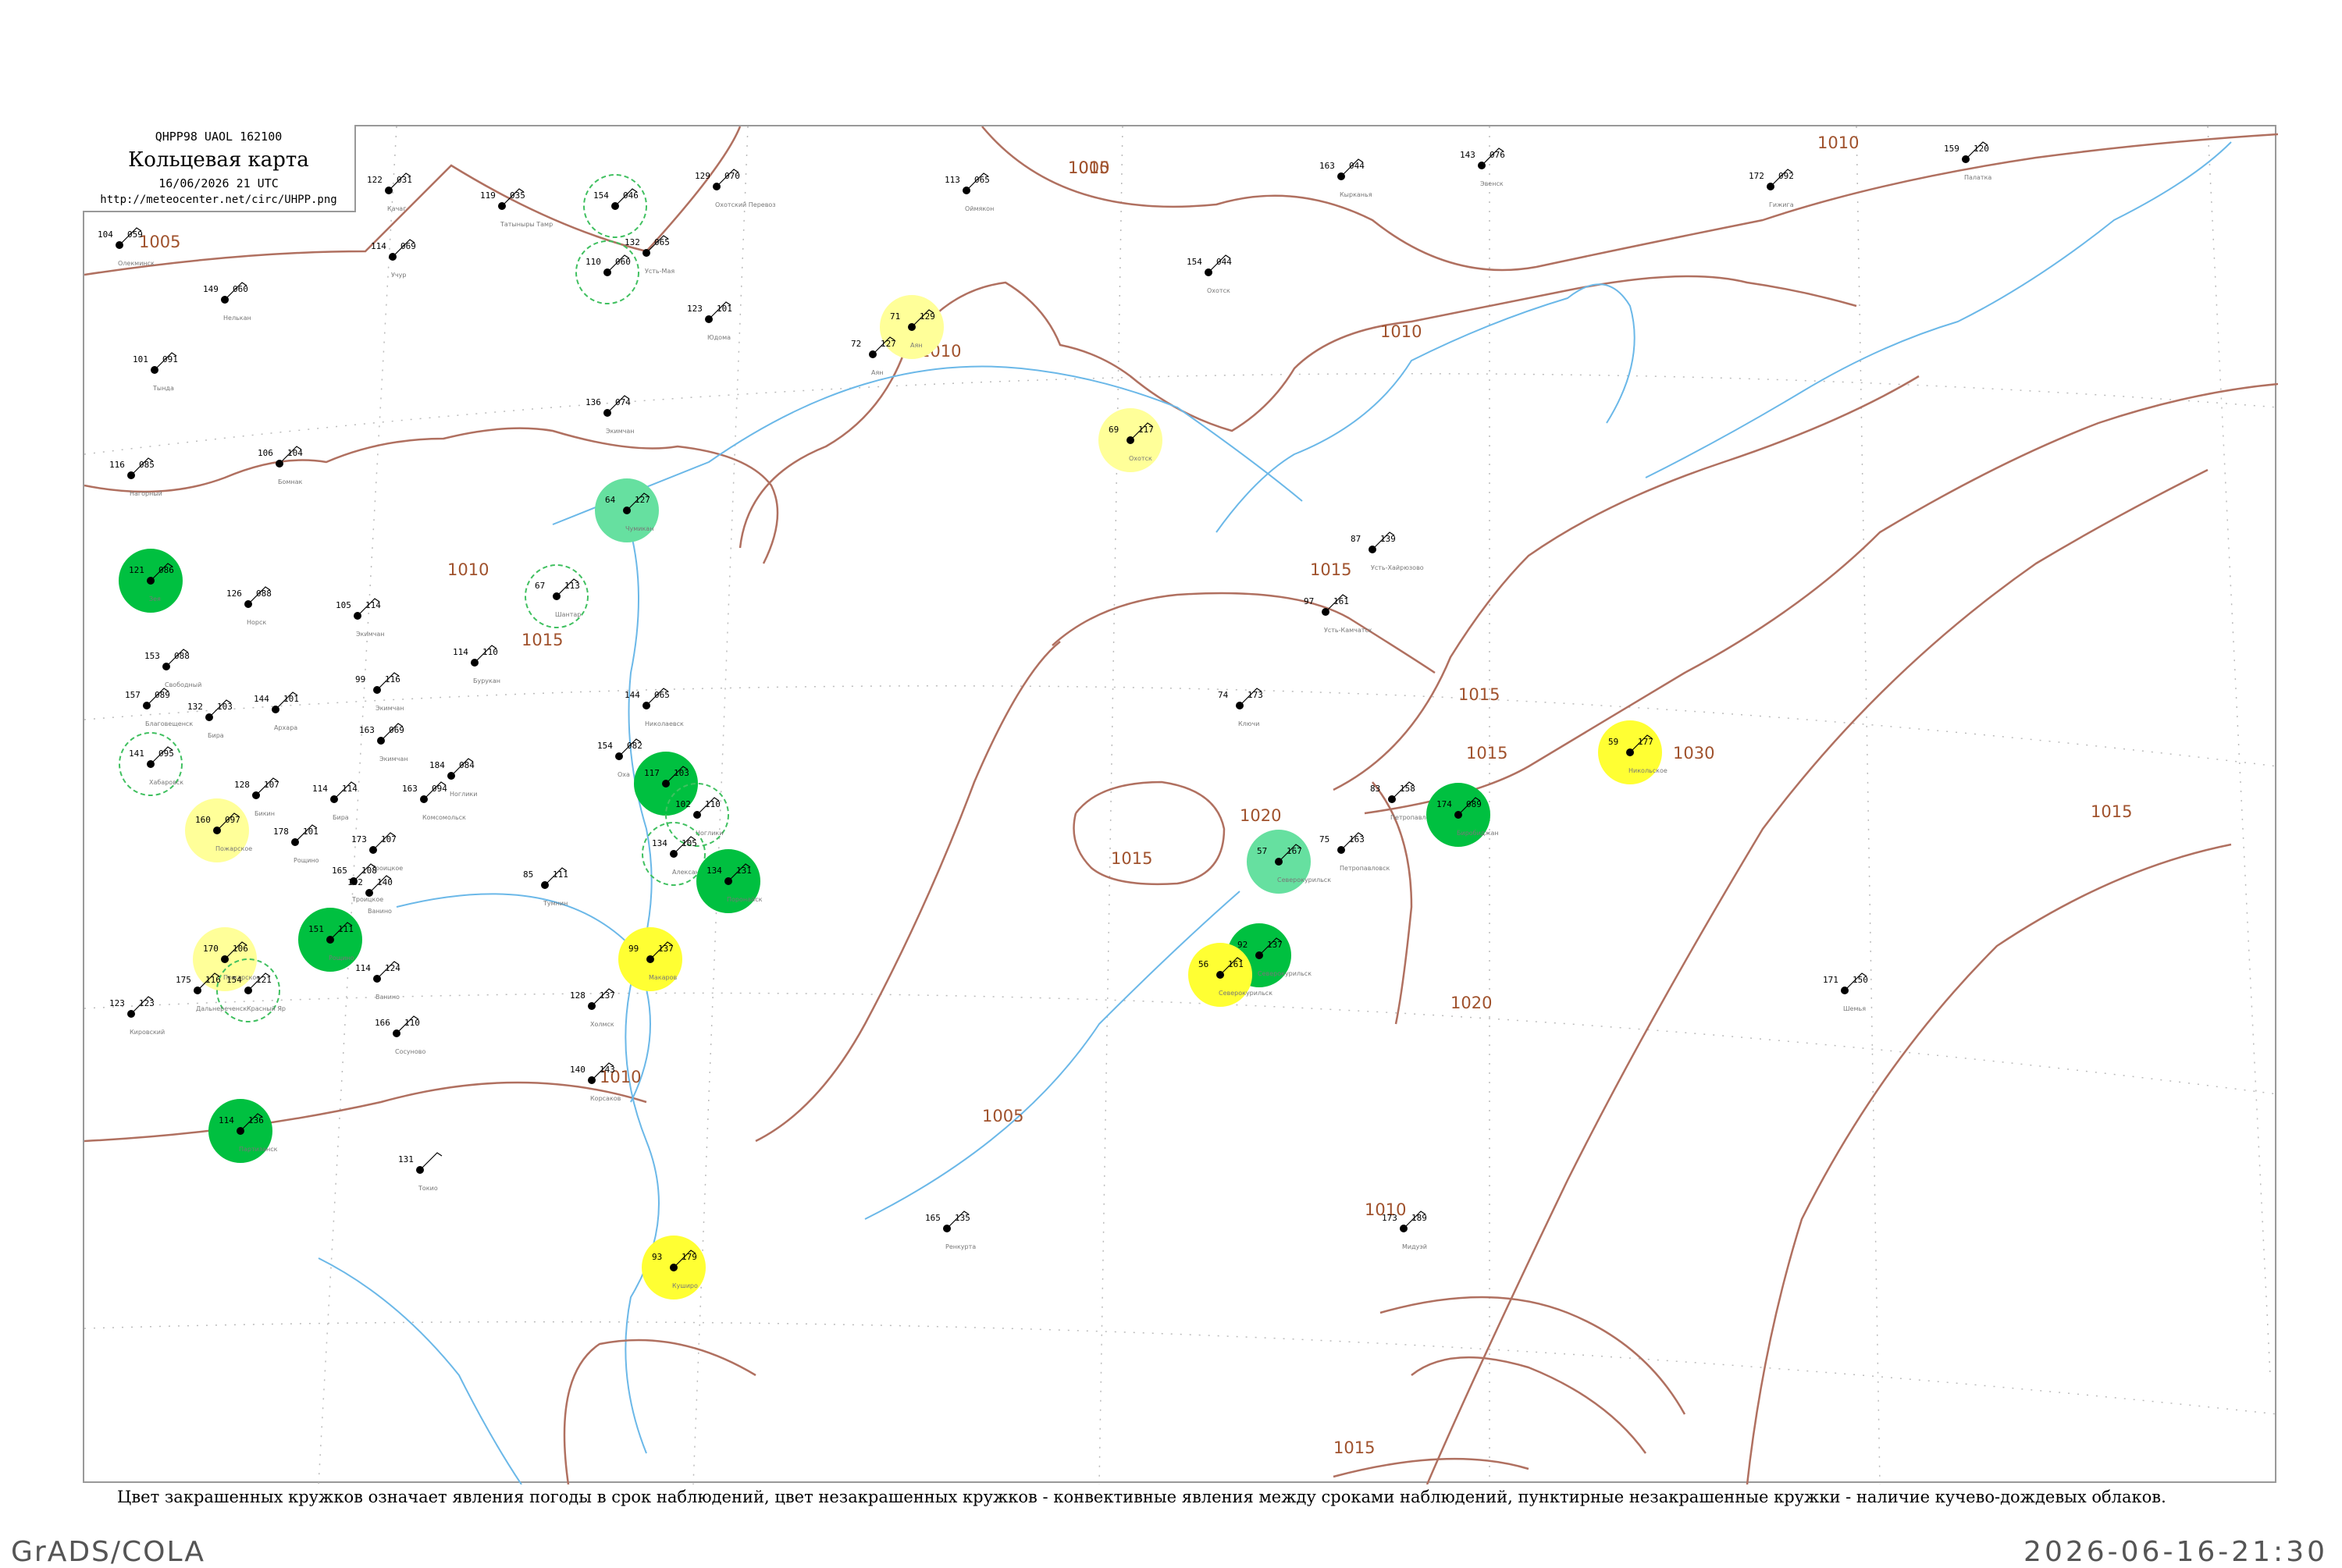 Image resolution: width=2342 pixels, height=1568 pixels. I want to click on station-plot: 153 088 Свободный, so click(172, 668).